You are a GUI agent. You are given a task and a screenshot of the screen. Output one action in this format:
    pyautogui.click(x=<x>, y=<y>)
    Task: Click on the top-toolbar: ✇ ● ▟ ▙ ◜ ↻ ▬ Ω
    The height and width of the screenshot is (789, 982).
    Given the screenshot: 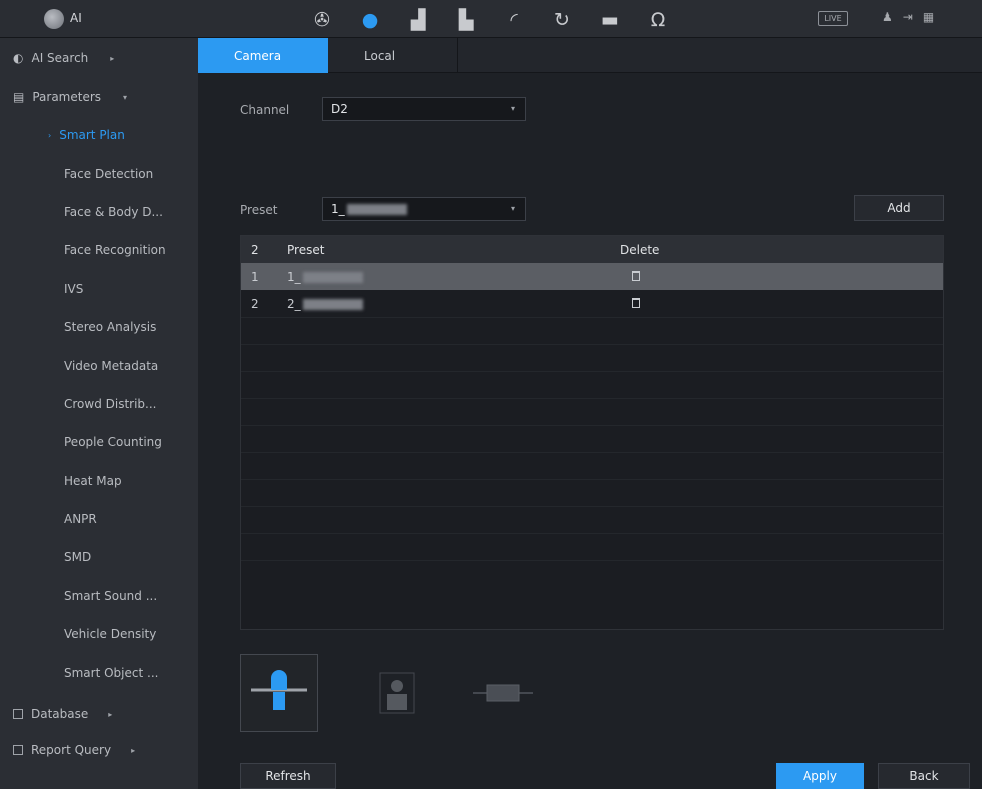 What is the action you would take?
    pyautogui.click(x=490, y=20)
    